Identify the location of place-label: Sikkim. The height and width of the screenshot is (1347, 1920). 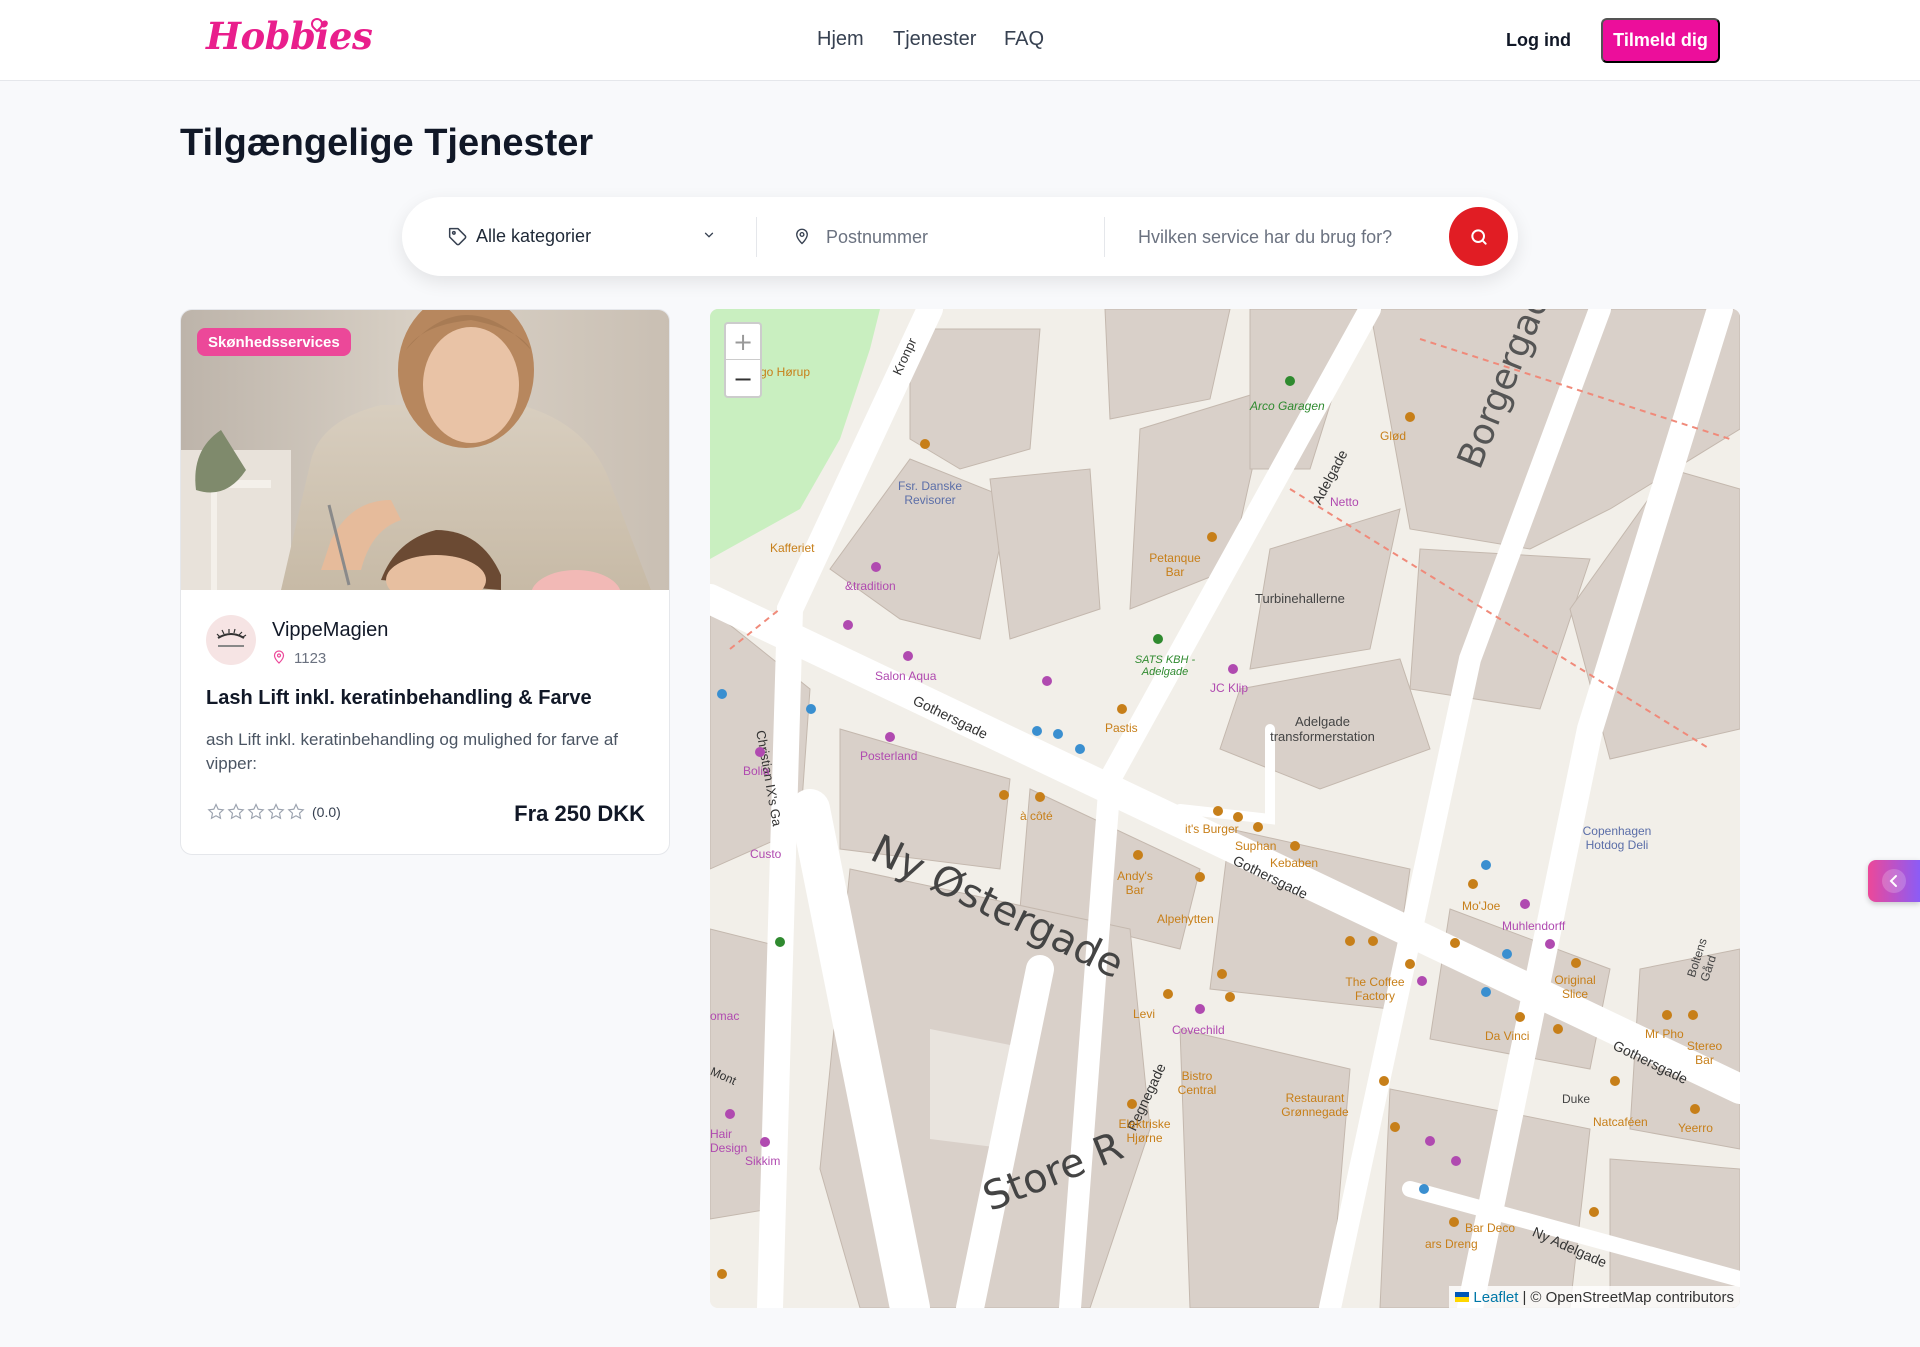
(763, 1161).